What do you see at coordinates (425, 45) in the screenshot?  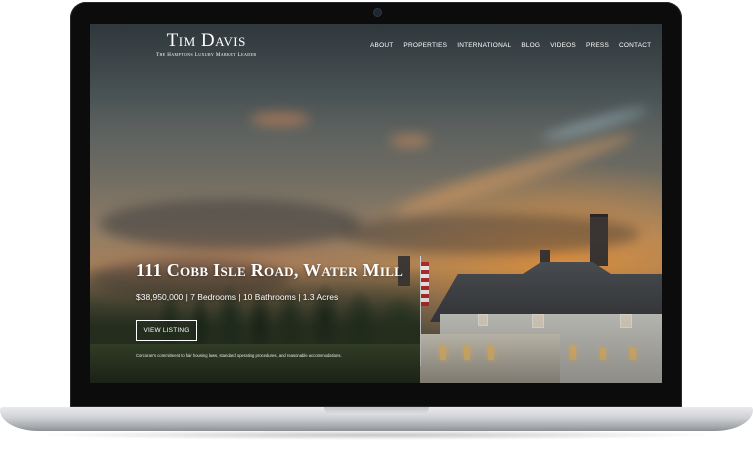 I see `nav-item-properties: PROPERTIES` at bounding box center [425, 45].